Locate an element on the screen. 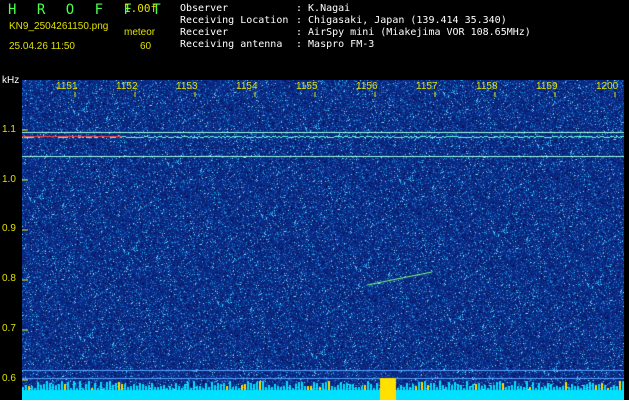  info-observer-value: : K.Nagai is located at coordinates (323, 8).